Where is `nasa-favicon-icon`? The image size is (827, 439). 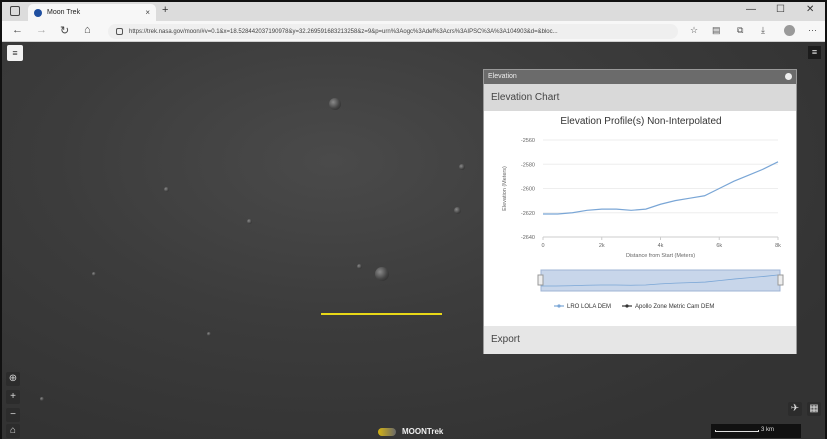
nasa-favicon-icon is located at coordinates (38, 12).